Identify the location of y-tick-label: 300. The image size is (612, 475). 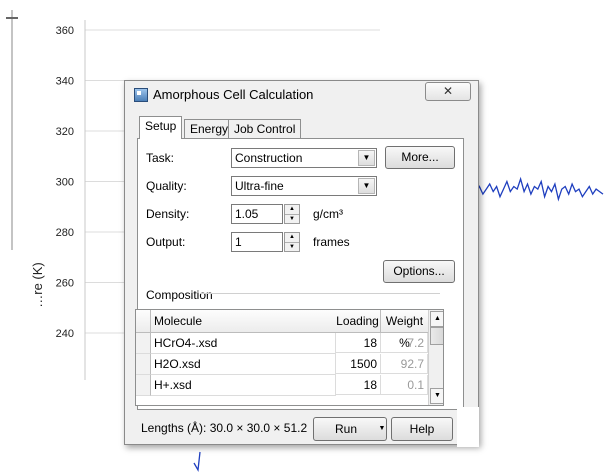
(65, 183).